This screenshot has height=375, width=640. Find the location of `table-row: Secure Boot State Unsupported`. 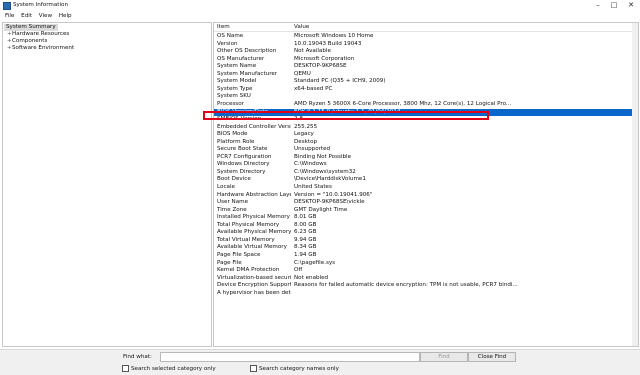

table-row: Secure Boot State Unsupported is located at coordinates (426, 149).